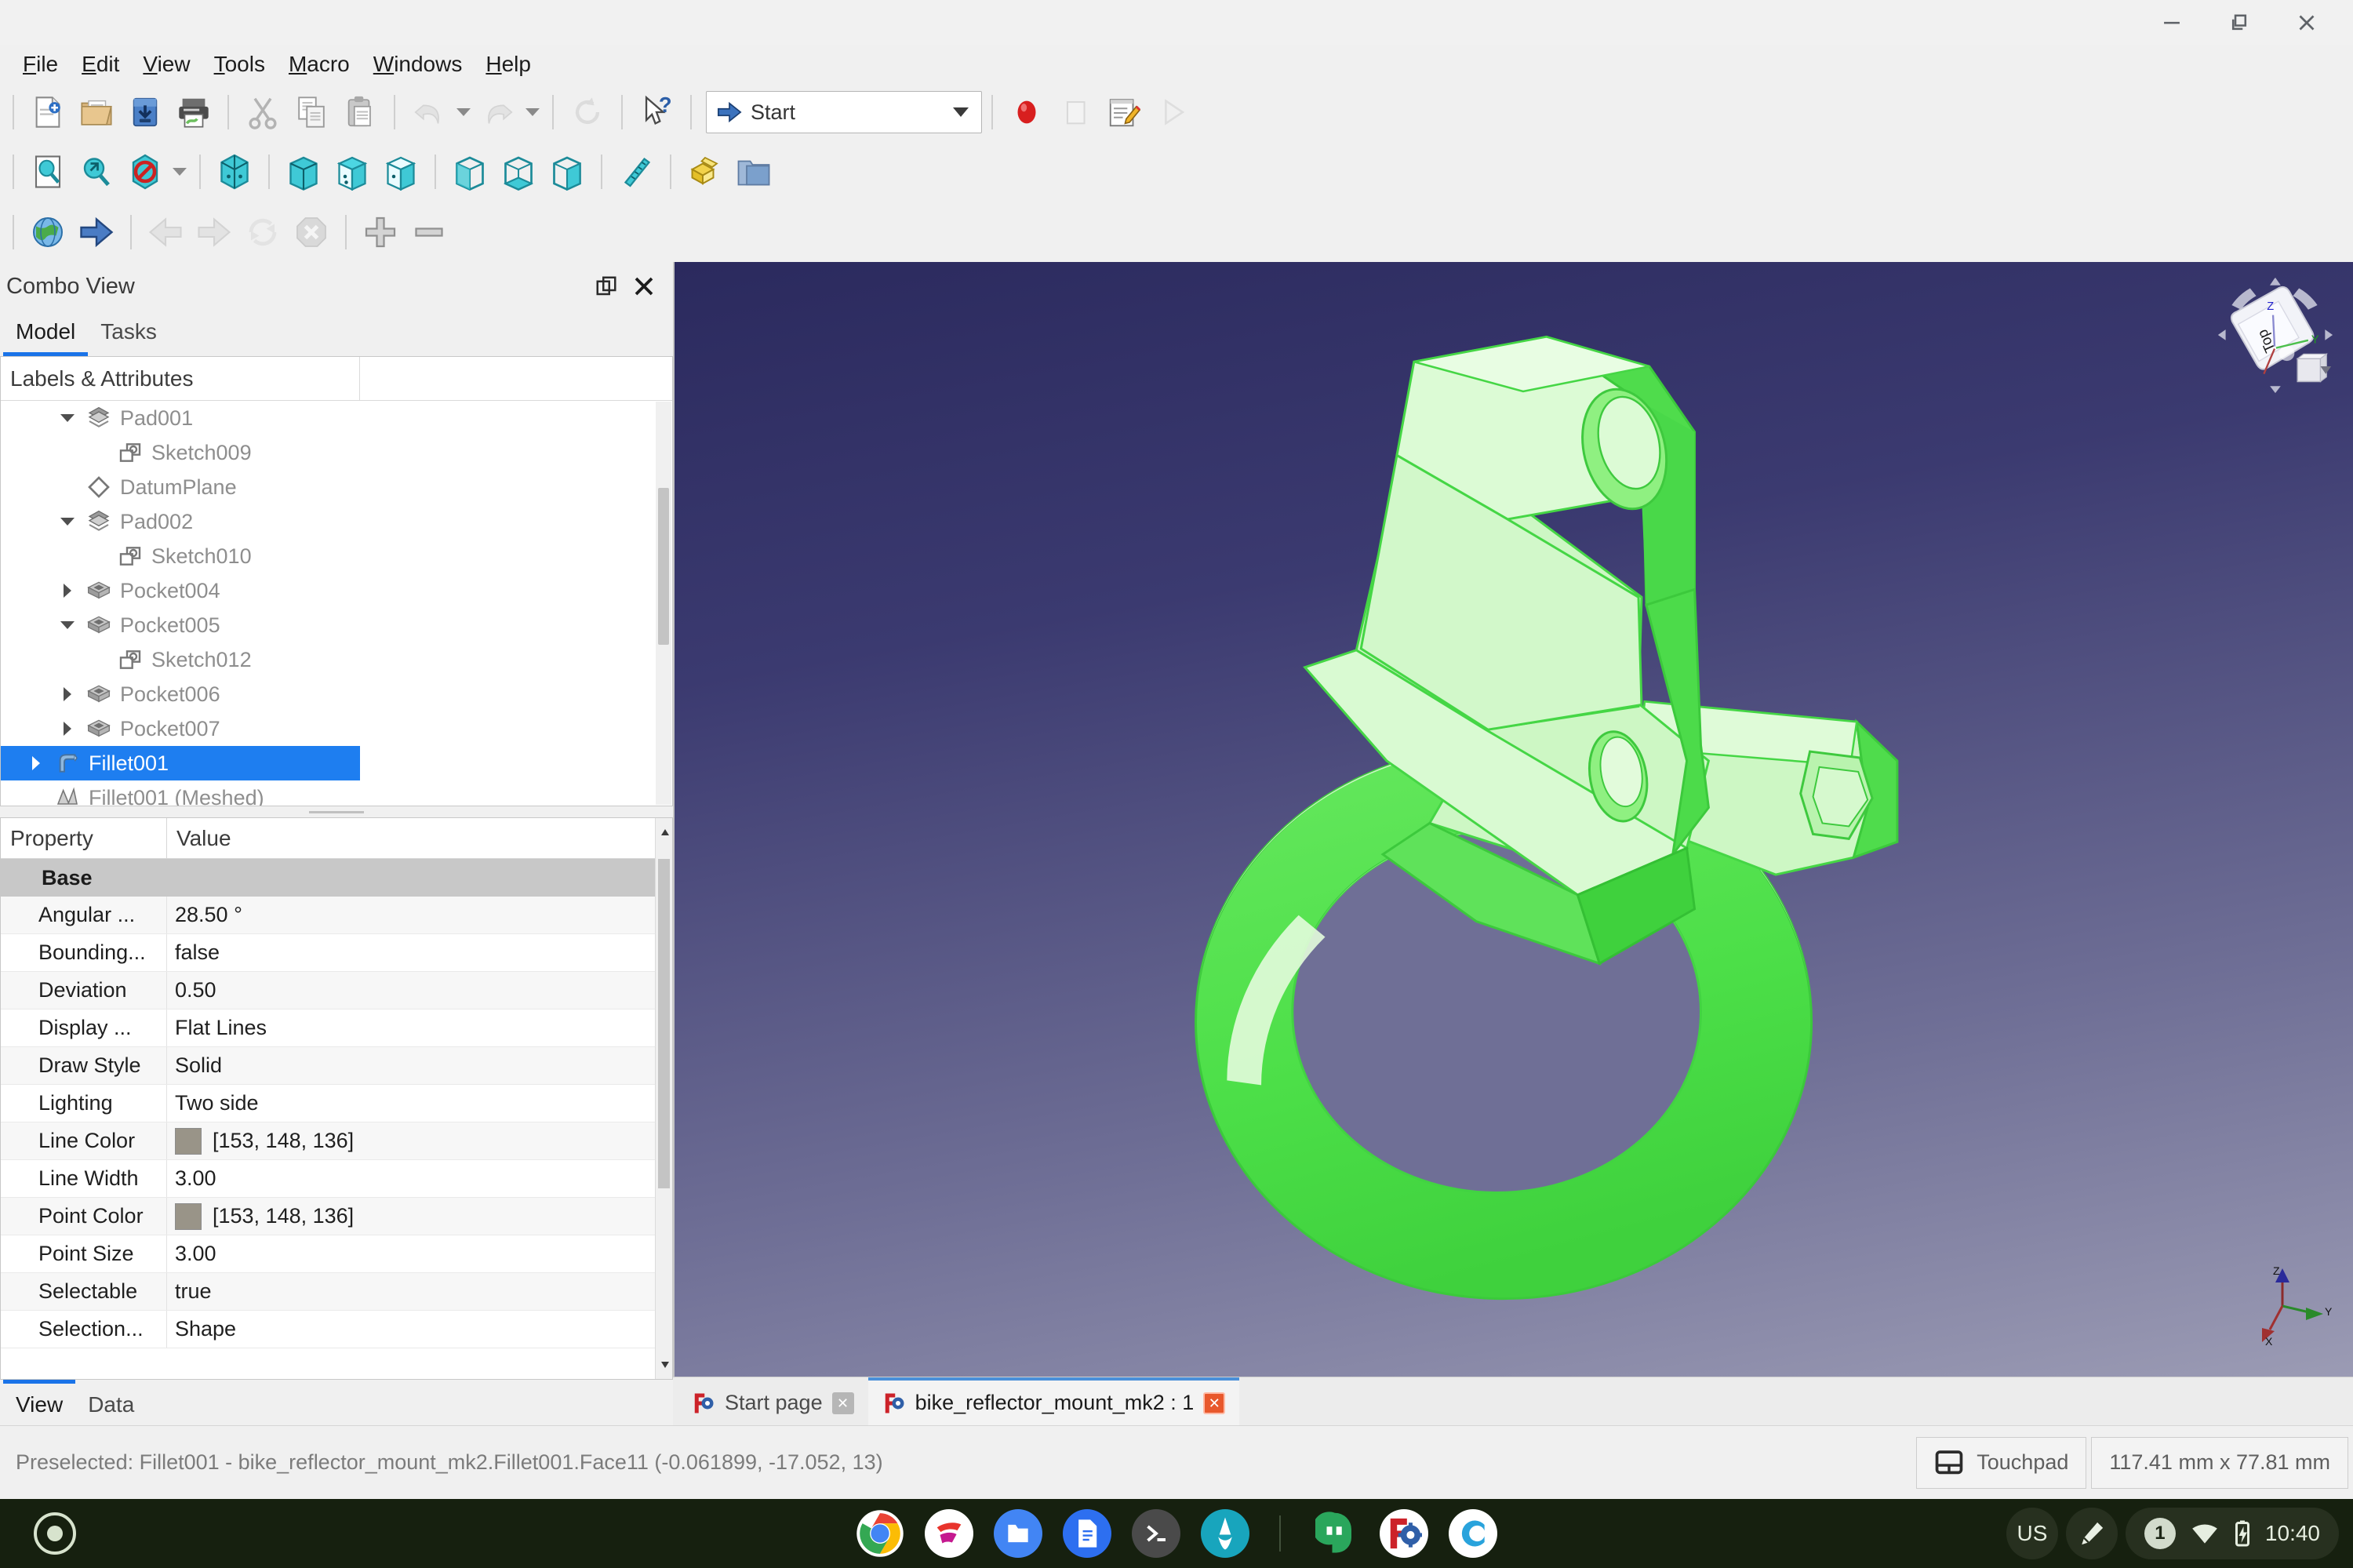 The width and height of the screenshot is (2353, 1568). Describe the element at coordinates (2091, 1533) in the screenshot. I see `stylus-button` at that location.